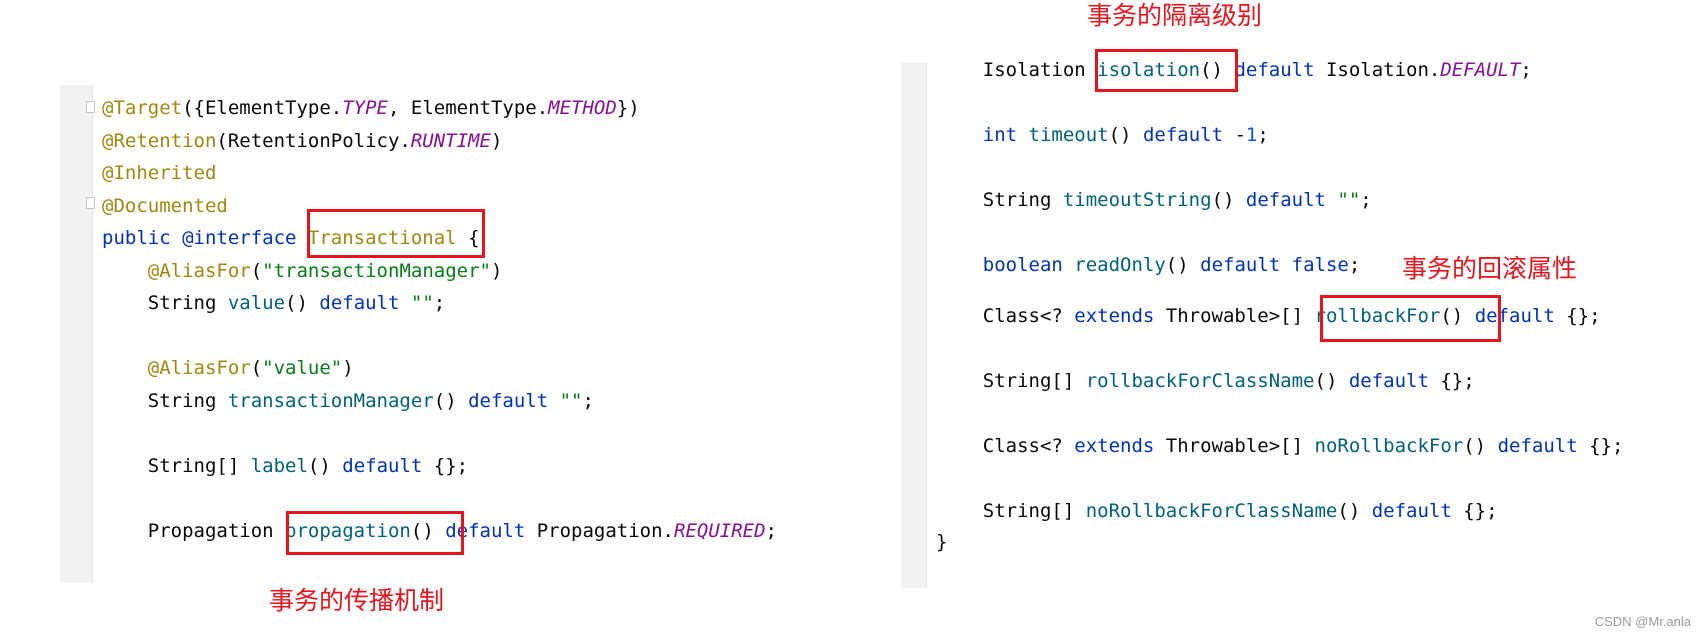 The width and height of the screenshot is (1699, 636). I want to click on code-line: int timeout() default -1;, so click(1103, 135).